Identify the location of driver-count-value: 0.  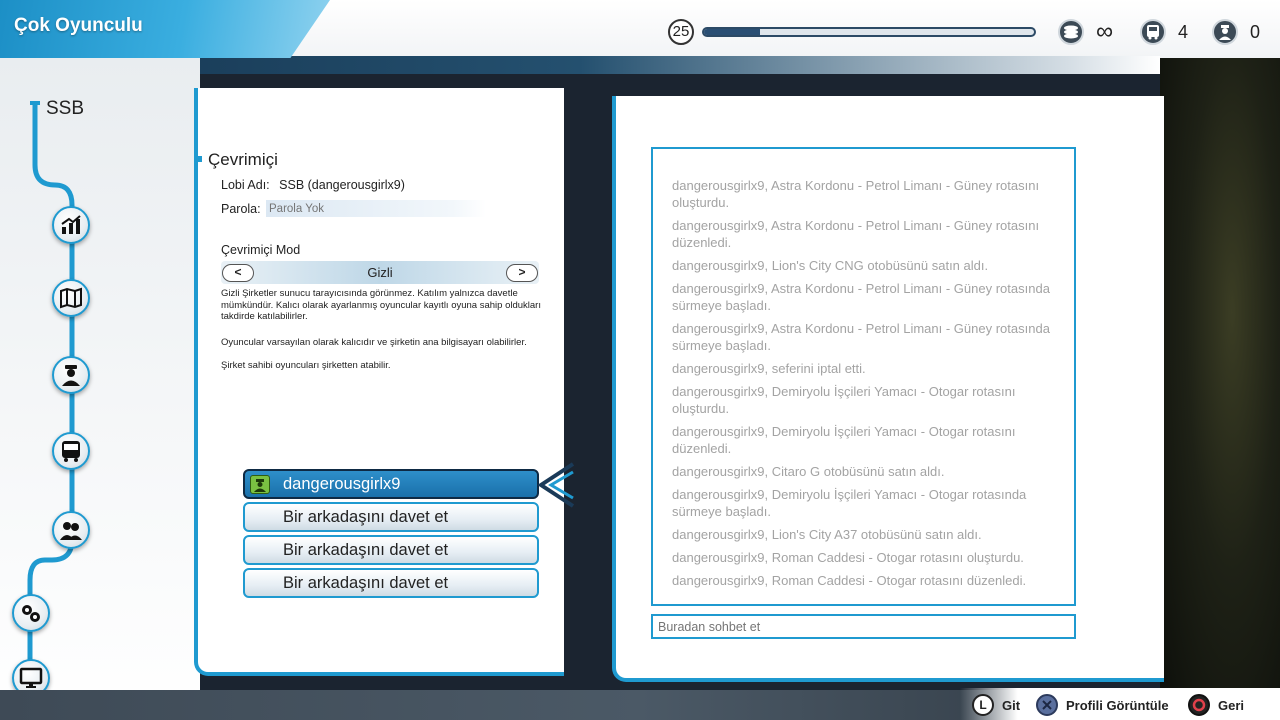
(1255, 31).